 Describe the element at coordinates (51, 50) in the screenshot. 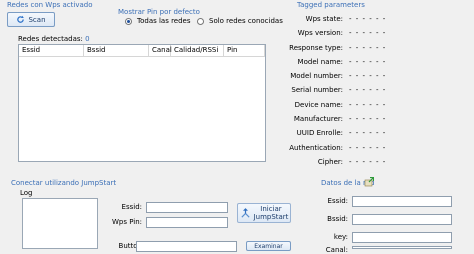

I see `column-essid: Essid` at that location.